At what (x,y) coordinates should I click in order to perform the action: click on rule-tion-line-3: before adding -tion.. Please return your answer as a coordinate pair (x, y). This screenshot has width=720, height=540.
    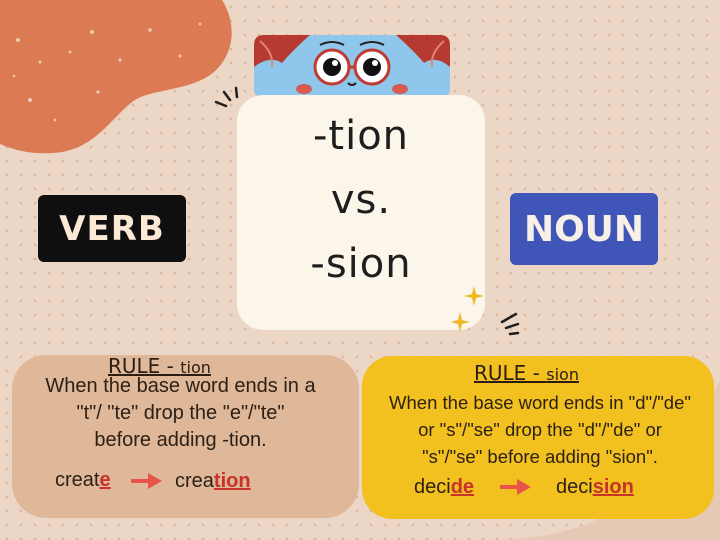
    Looking at the image, I should click on (180, 440).